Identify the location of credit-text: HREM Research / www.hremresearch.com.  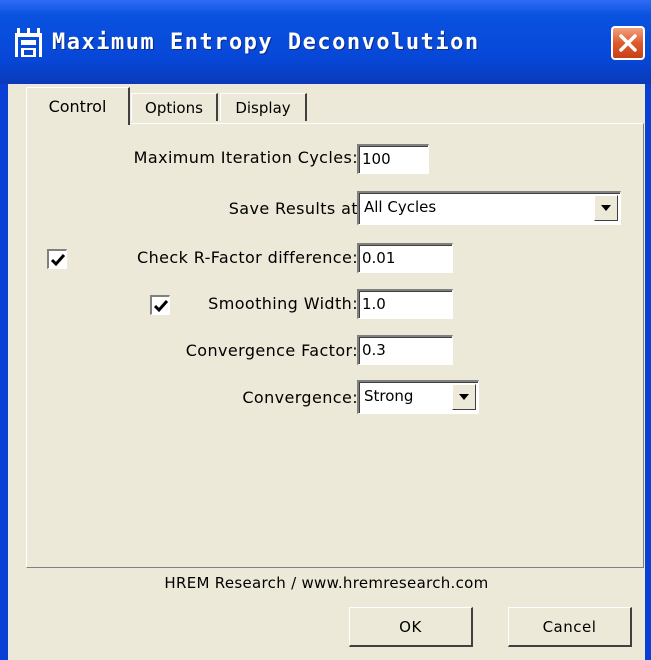
(326, 583).